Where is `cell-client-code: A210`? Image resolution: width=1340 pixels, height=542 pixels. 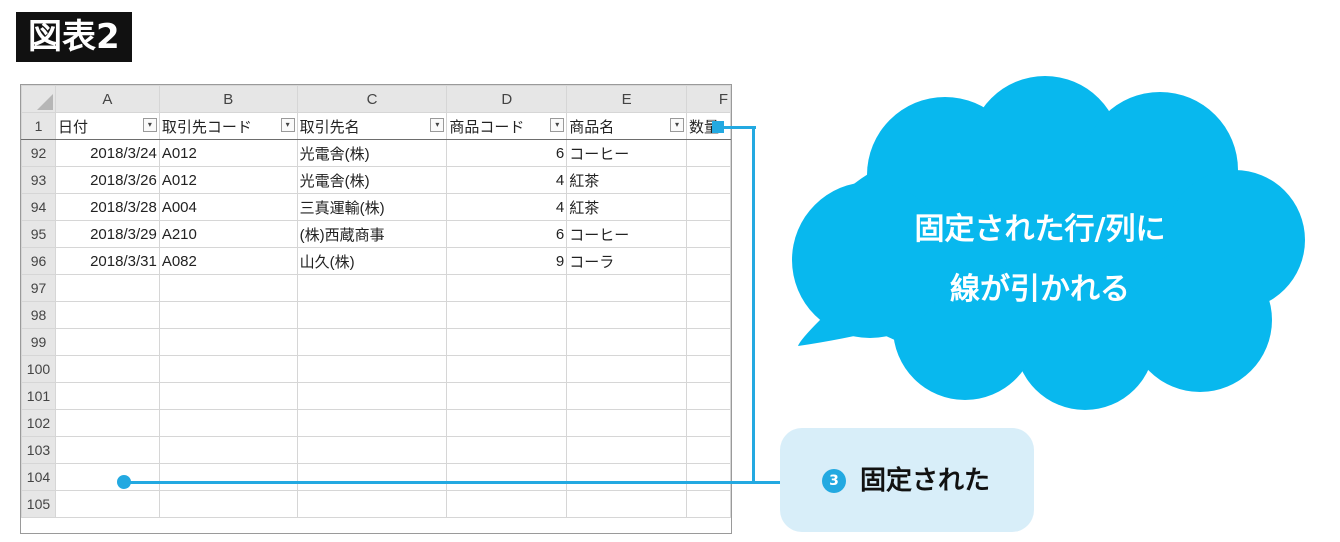 cell-client-code: A210 is located at coordinates (228, 234).